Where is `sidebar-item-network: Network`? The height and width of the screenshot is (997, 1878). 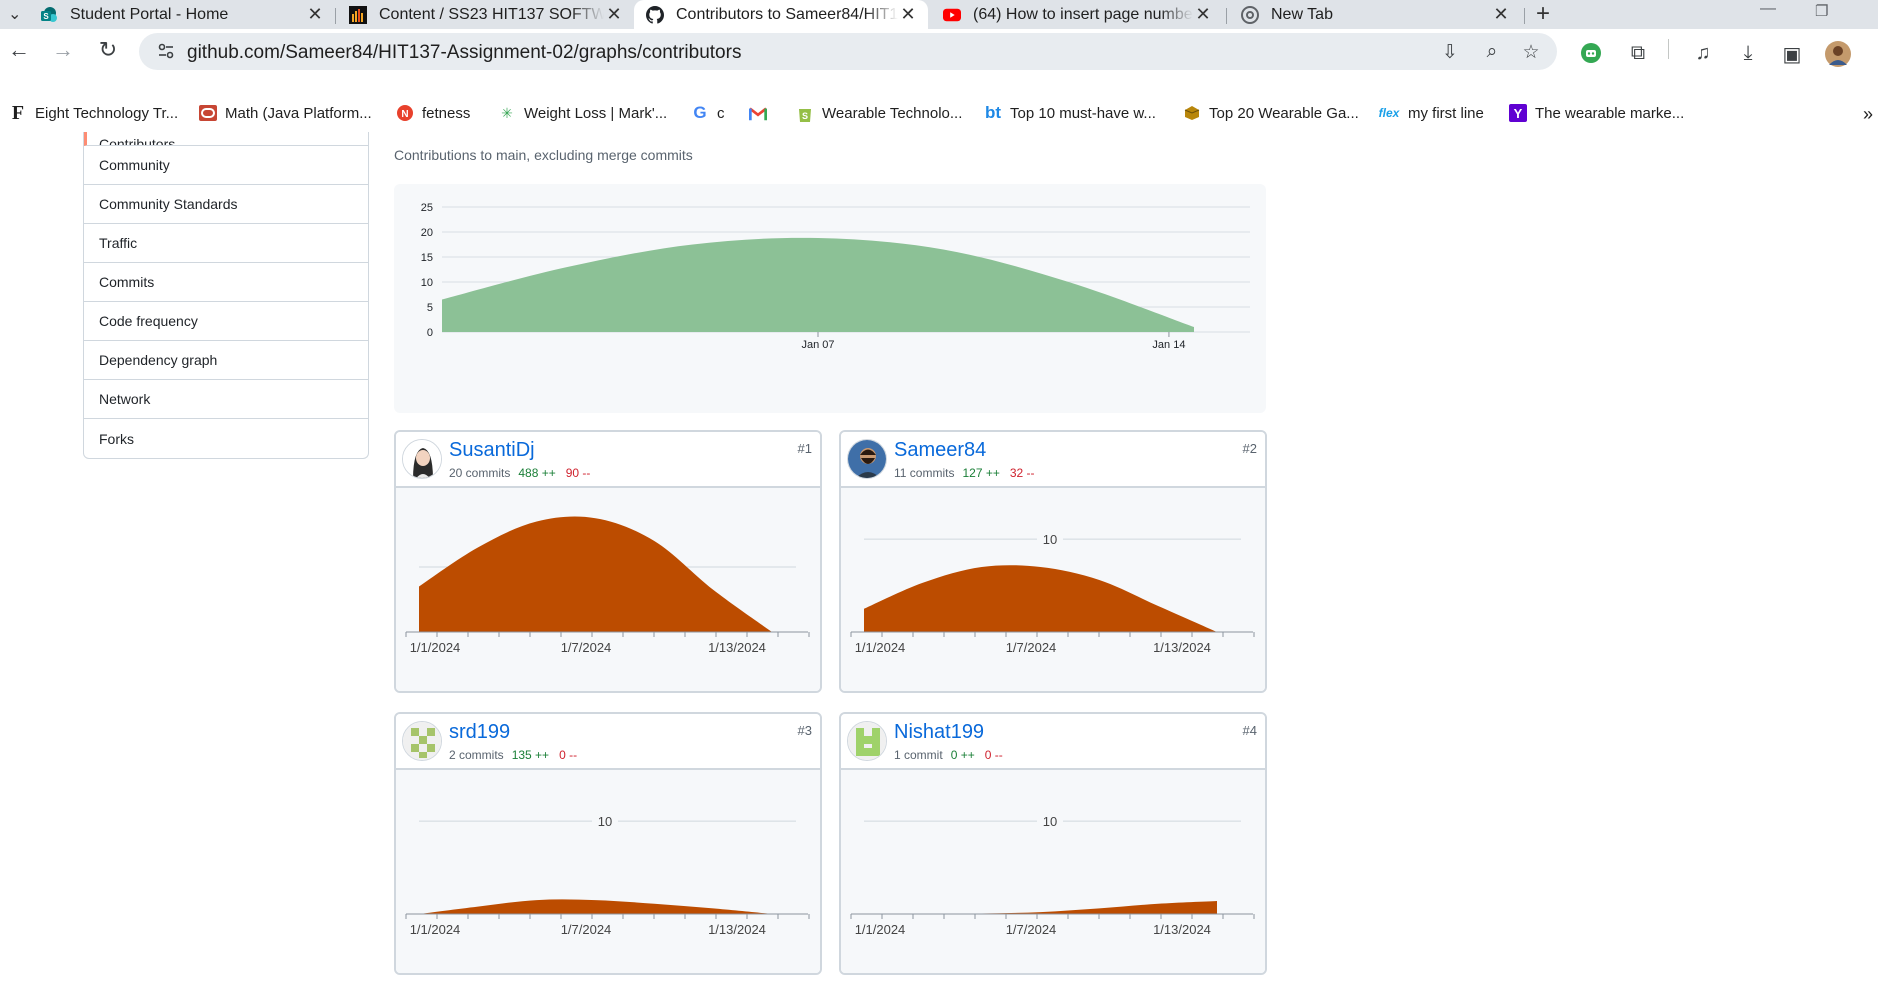
sidebar-item-network: Network is located at coordinates (226, 399).